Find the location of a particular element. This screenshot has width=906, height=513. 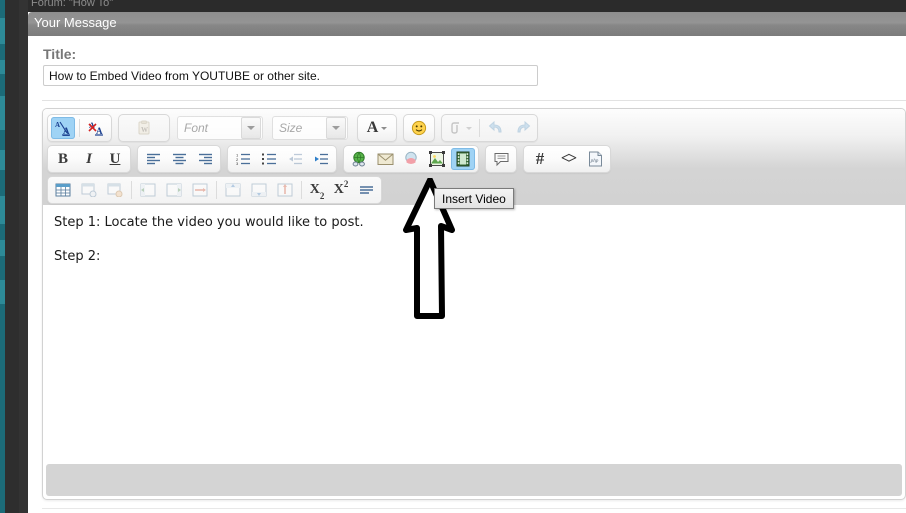

indent-icon is located at coordinates (321, 159).